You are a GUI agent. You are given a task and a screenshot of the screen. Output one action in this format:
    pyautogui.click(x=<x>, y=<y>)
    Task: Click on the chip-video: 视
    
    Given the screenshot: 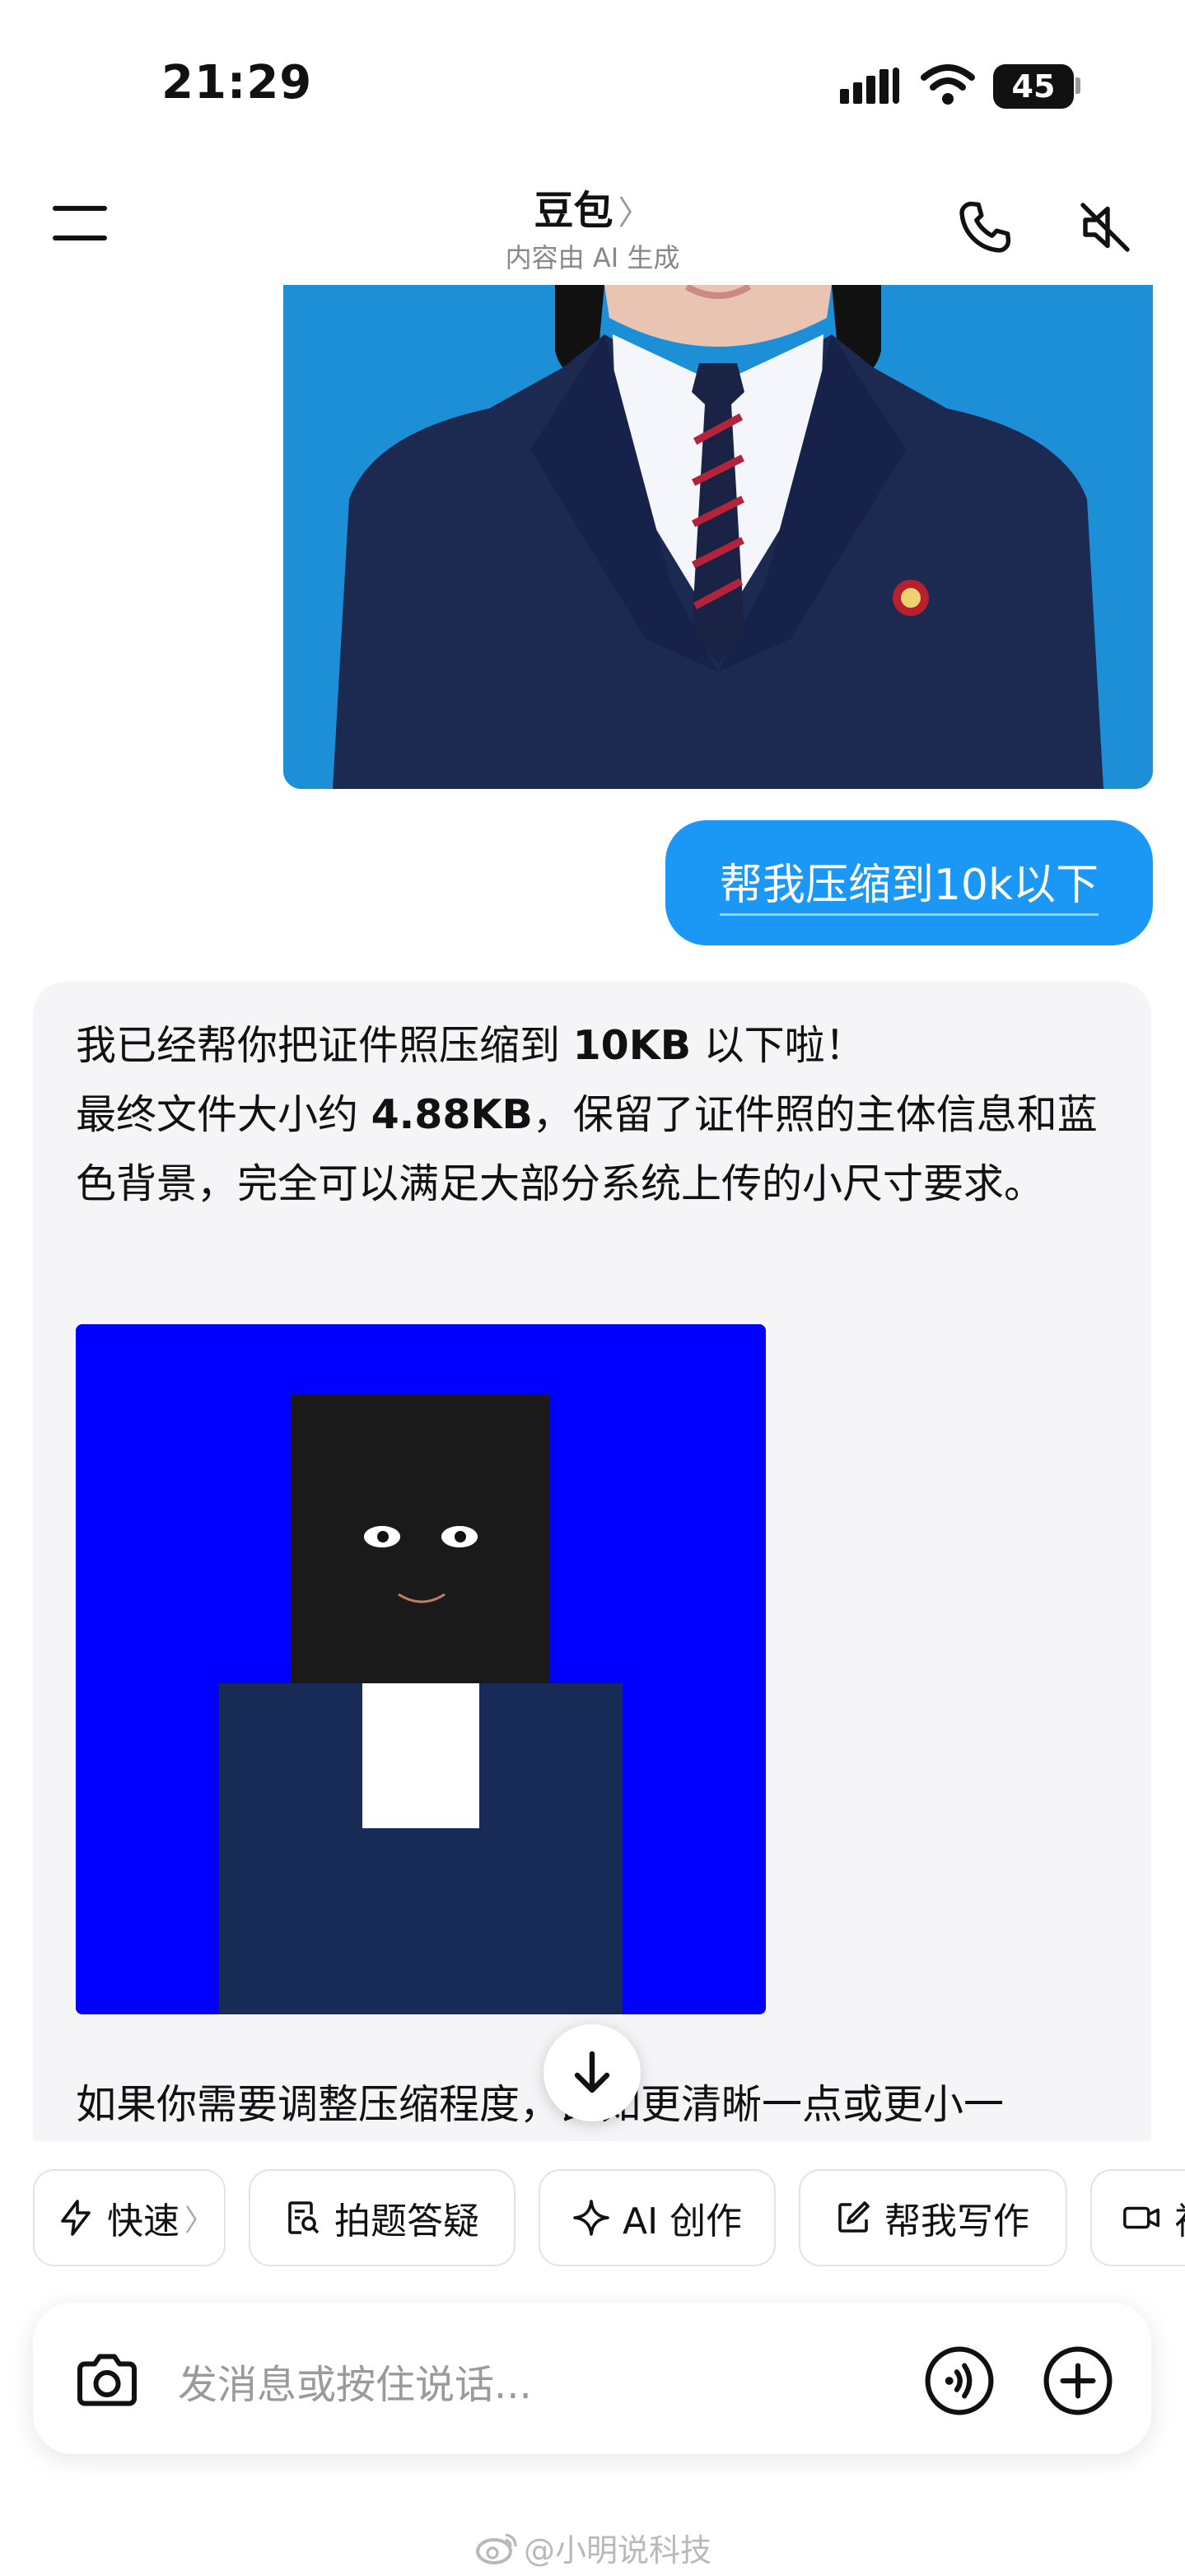 What is the action you would take?
    pyautogui.click(x=1137, y=2217)
    